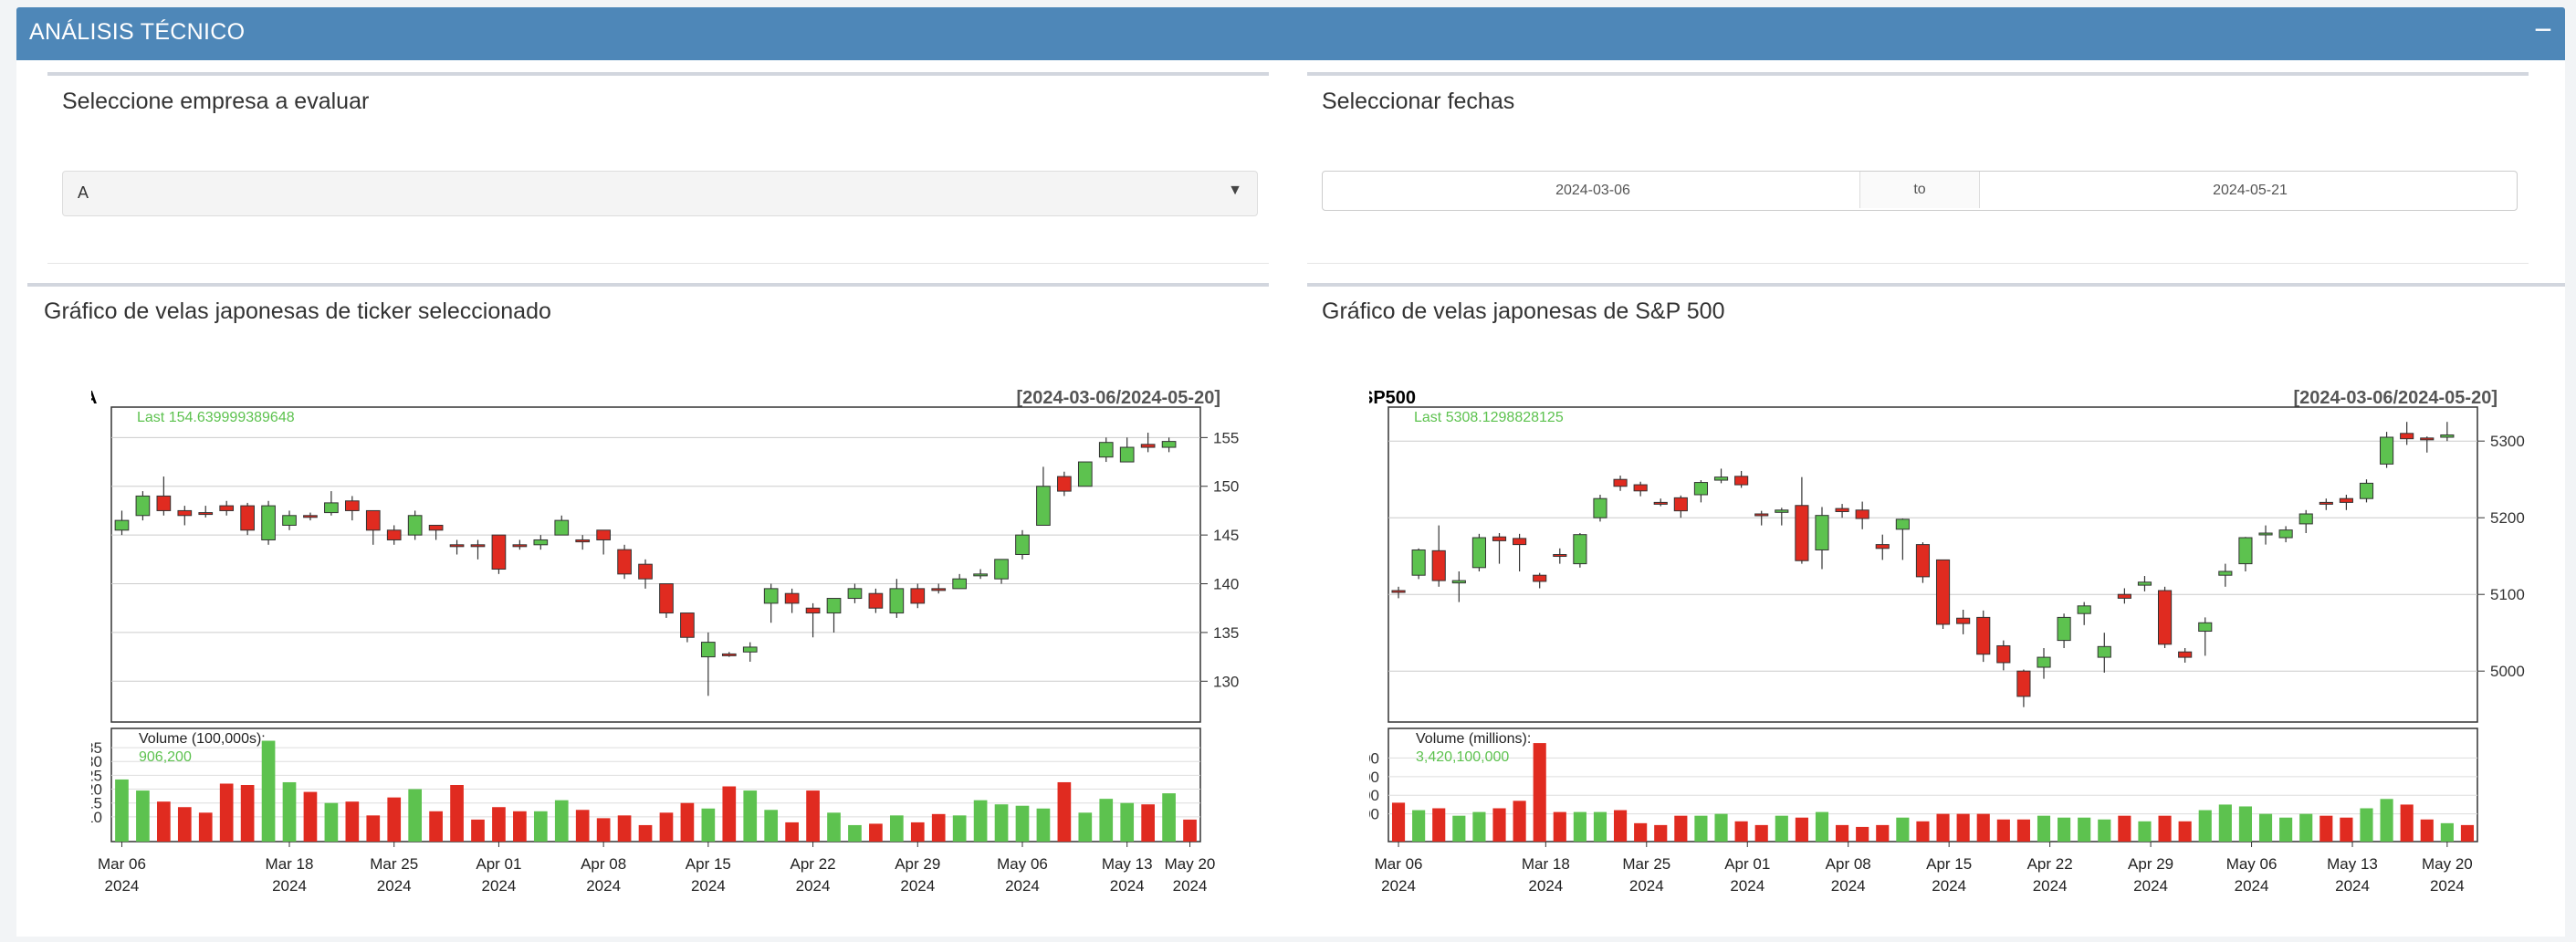 The width and height of the screenshot is (2576, 942). I want to click on price-axis-label: 5000, so click(2508, 671).